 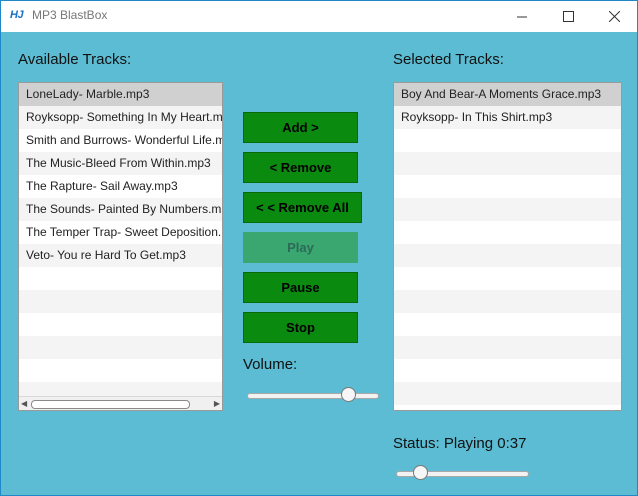 I want to click on track-list-item: The Rapture- Sail Away.mp3, so click(x=120, y=186).